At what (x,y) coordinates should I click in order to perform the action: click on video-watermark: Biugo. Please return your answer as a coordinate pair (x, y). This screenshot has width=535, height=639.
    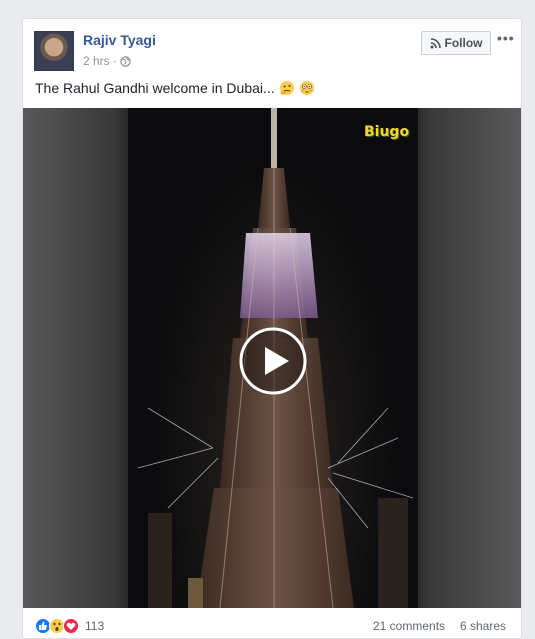
    Looking at the image, I should click on (387, 132).